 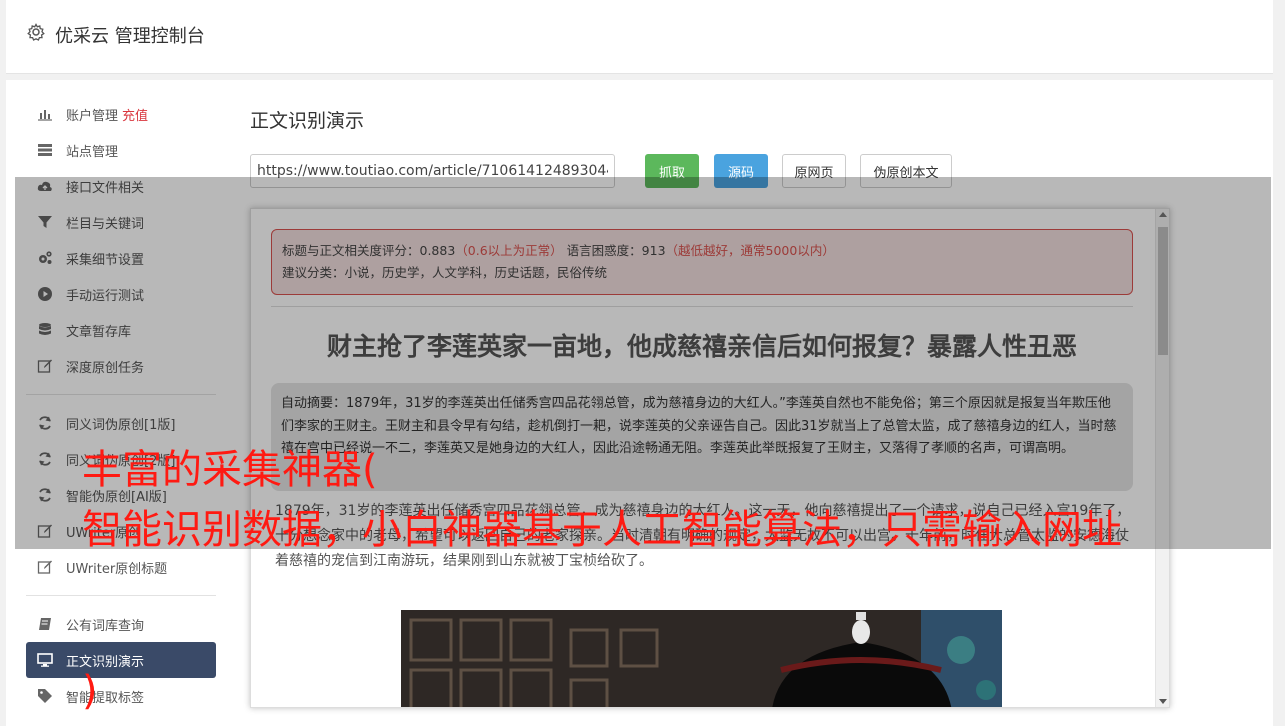 What do you see at coordinates (45, 624) in the screenshot?
I see `book-icon` at bounding box center [45, 624].